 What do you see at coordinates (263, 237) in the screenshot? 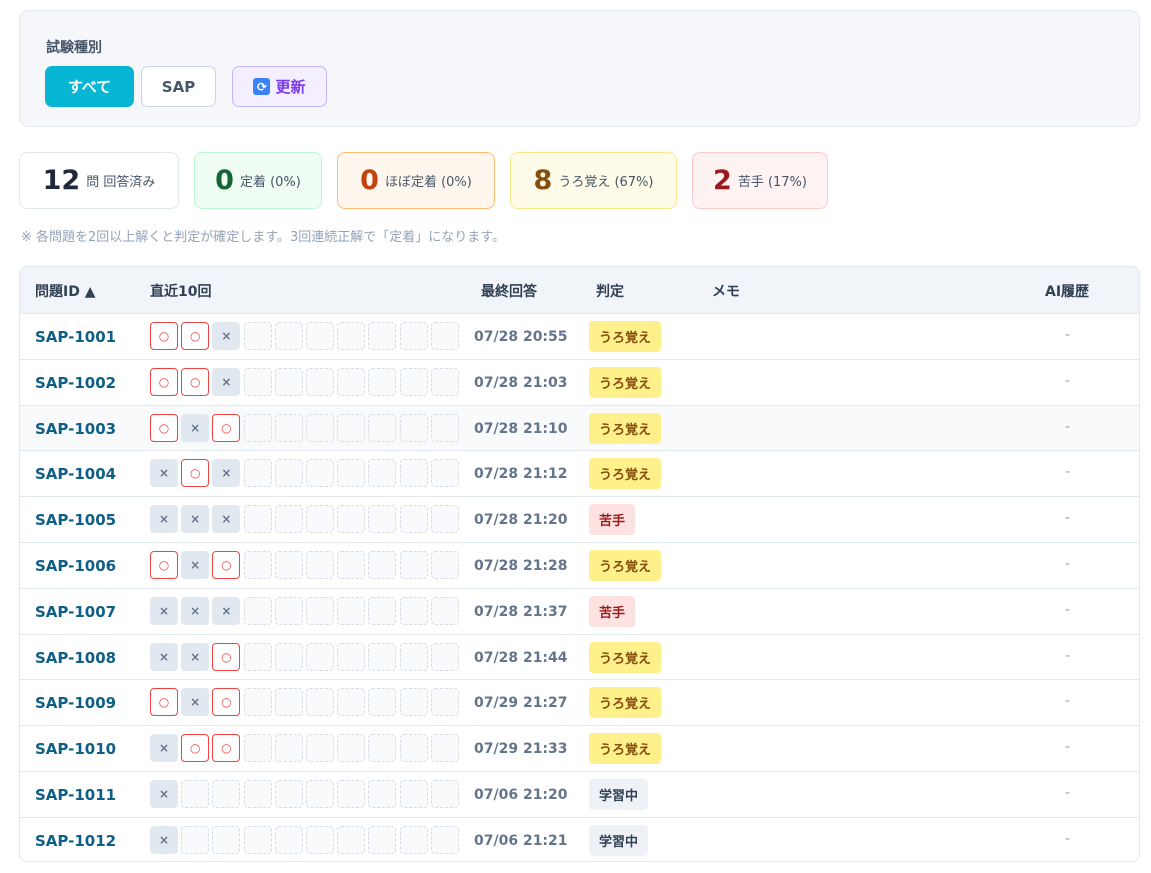
I see `judgement-note: ※ 各問題を2回以上解くと判定が確定します。3回連続正解で「定着」になります。` at bounding box center [263, 237].